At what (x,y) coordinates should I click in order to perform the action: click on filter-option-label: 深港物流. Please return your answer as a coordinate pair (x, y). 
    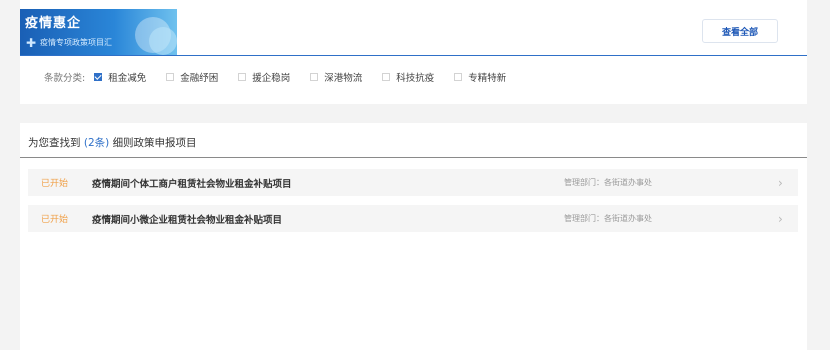
    Looking at the image, I should click on (343, 78).